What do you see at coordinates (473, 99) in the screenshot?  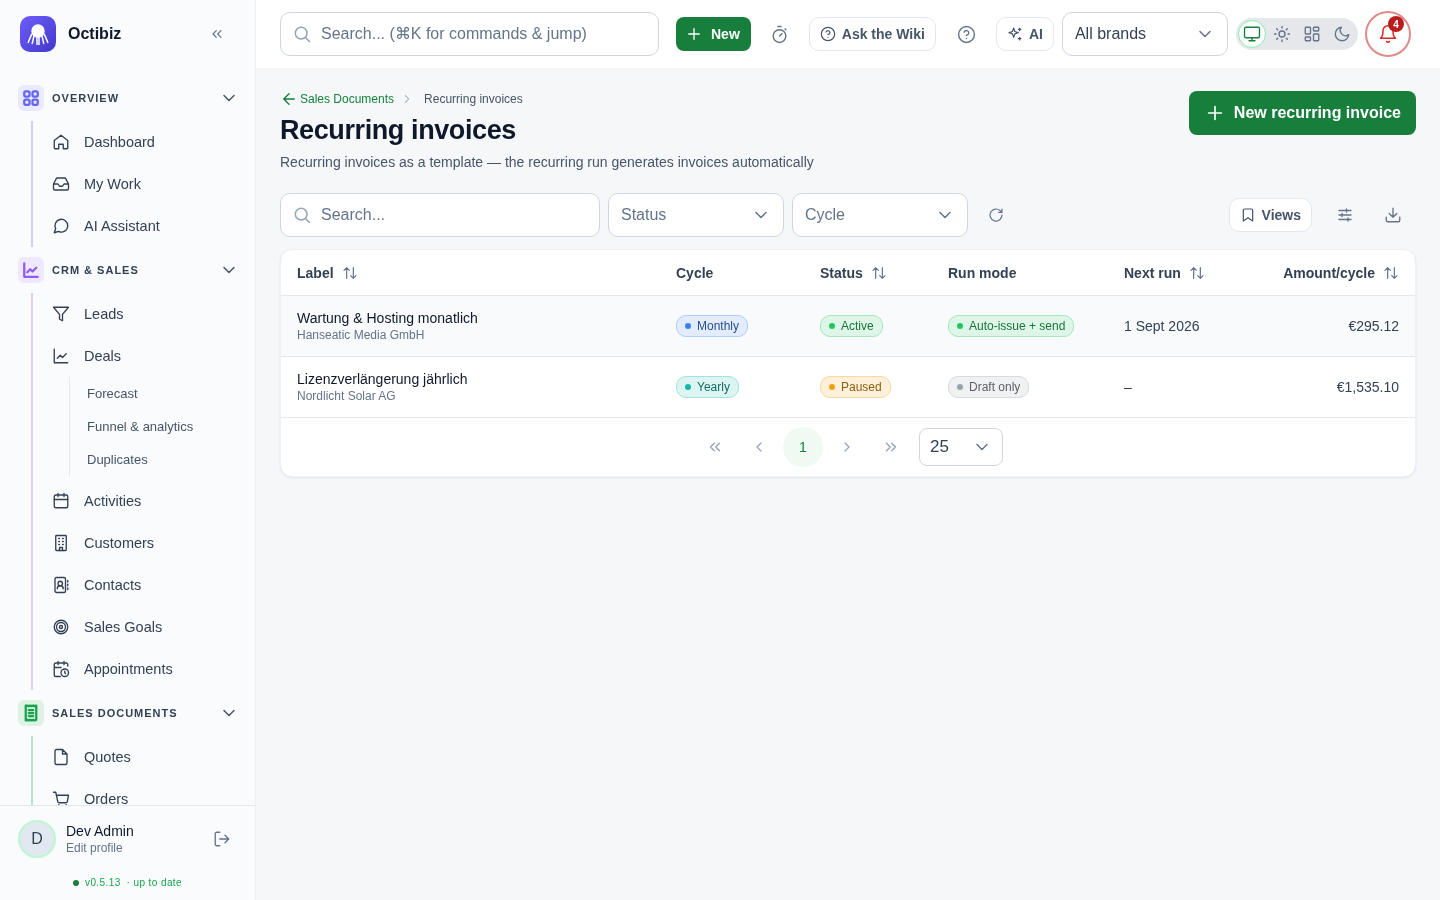 I see `breadcrumb-current: Recurring invoices` at bounding box center [473, 99].